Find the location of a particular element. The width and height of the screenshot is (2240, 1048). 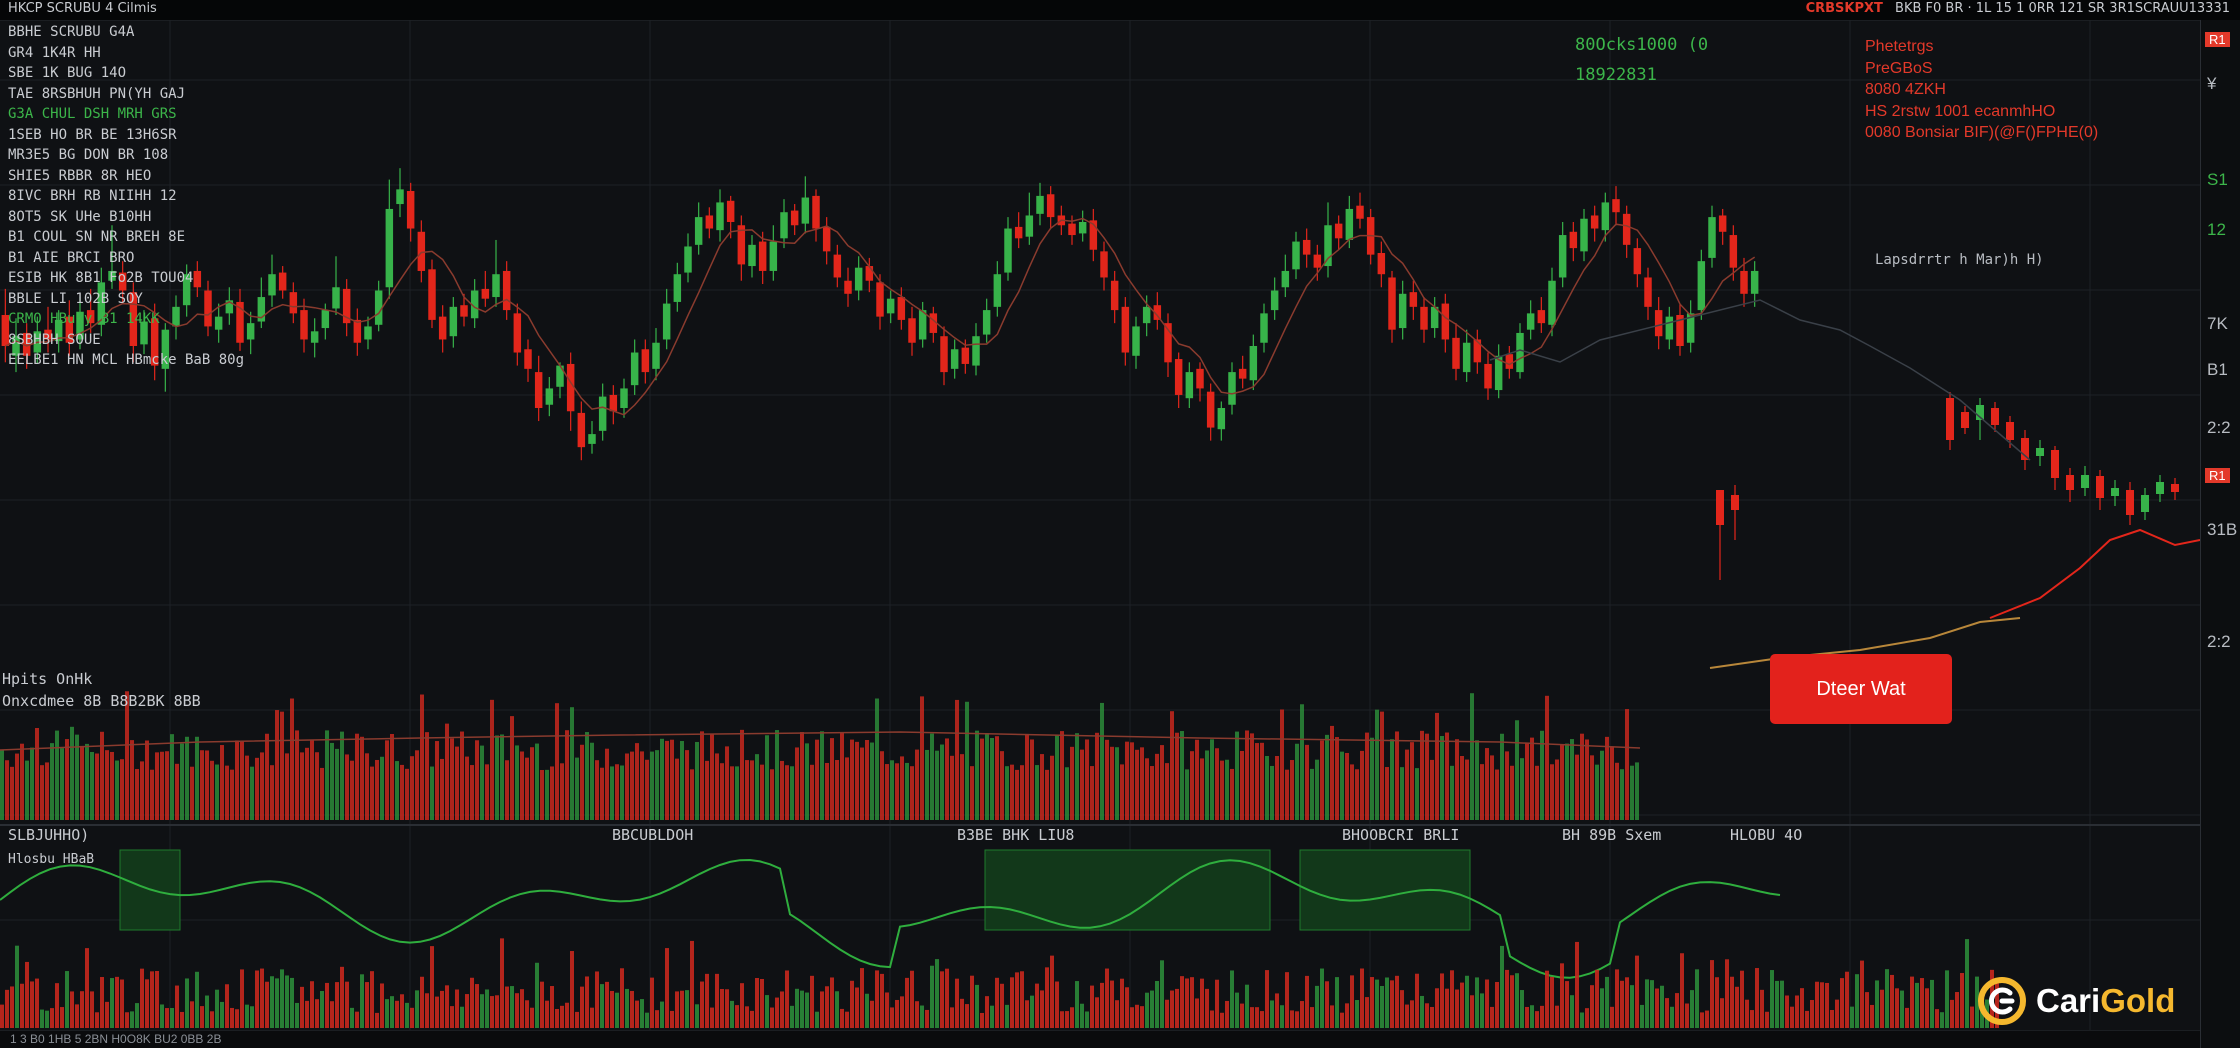

place-order-button: Dteer Wat is located at coordinates (1861, 689).